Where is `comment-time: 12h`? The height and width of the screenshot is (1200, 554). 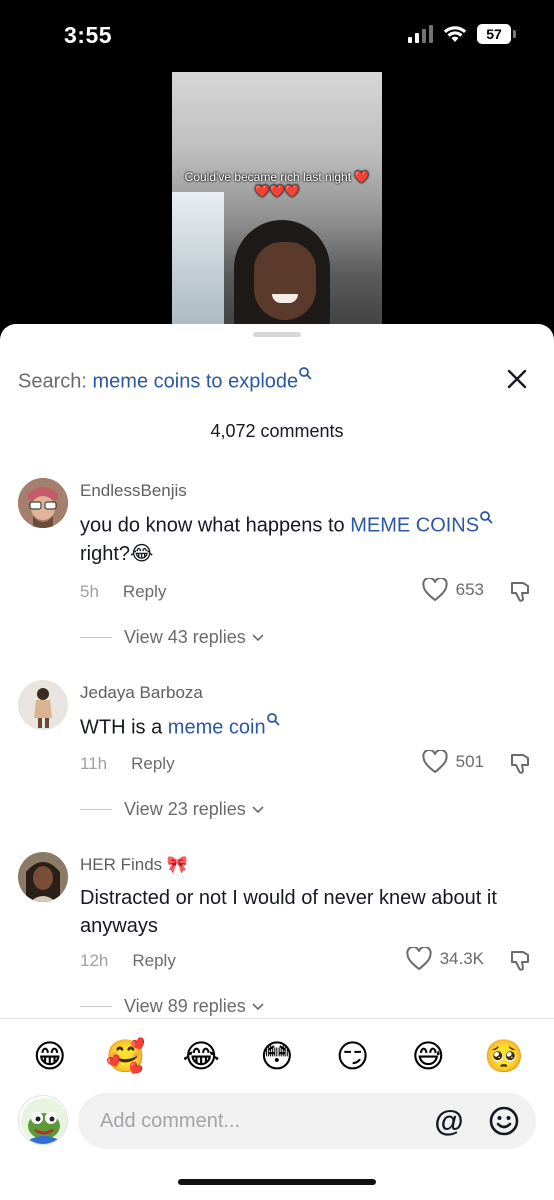
comment-time: 12h is located at coordinates (94, 960).